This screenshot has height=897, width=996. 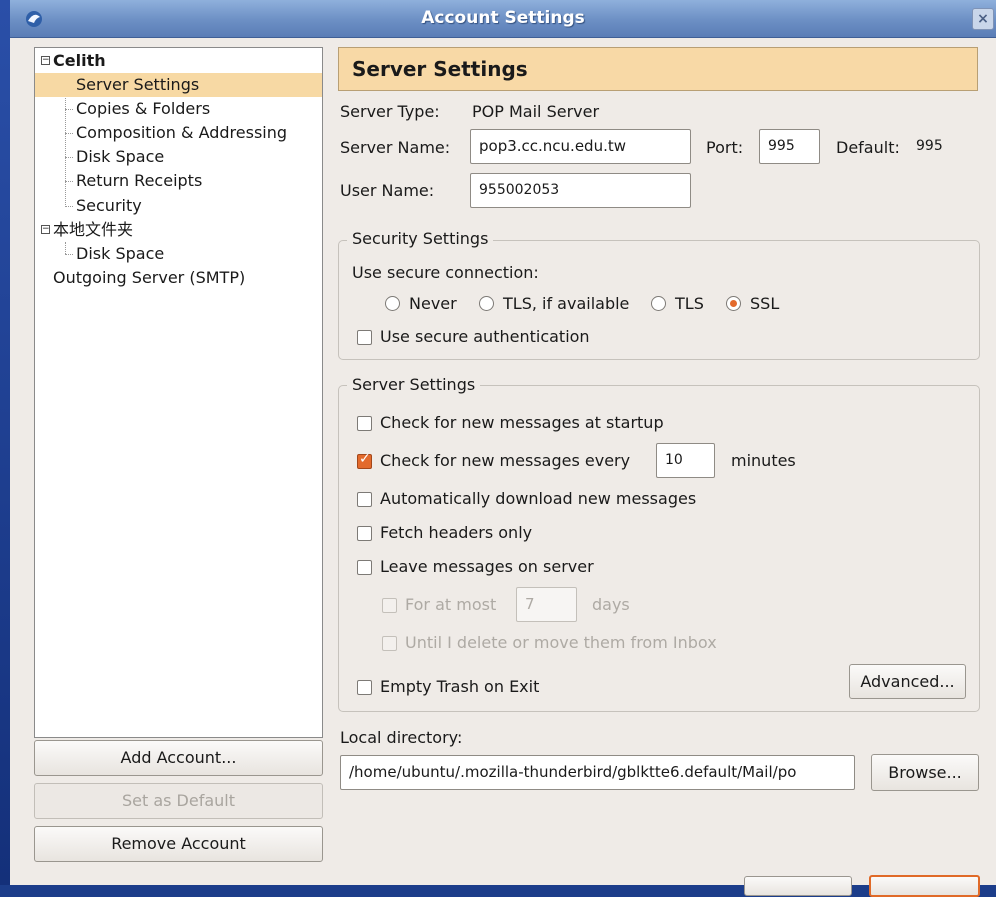 What do you see at coordinates (445, 272) in the screenshot?
I see `use-secure-connection-label: Use secure connection:` at bounding box center [445, 272].